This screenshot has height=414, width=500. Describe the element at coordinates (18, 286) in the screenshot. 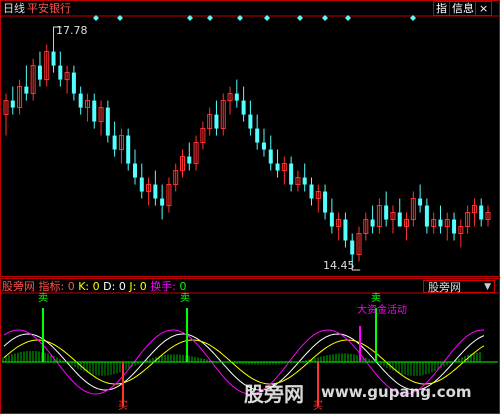

I see `indicator-source: 股旁网` at that location.